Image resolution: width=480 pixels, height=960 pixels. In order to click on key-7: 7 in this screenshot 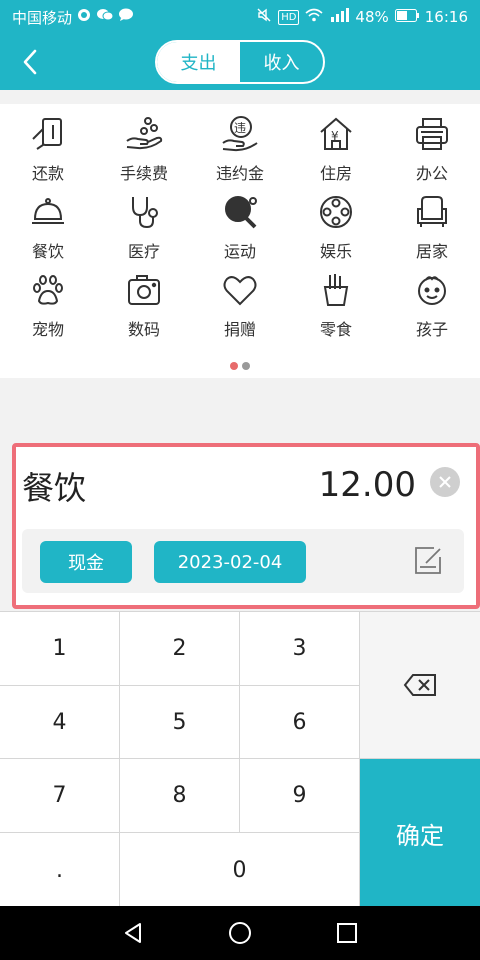, I will do `click(60, 796)`.